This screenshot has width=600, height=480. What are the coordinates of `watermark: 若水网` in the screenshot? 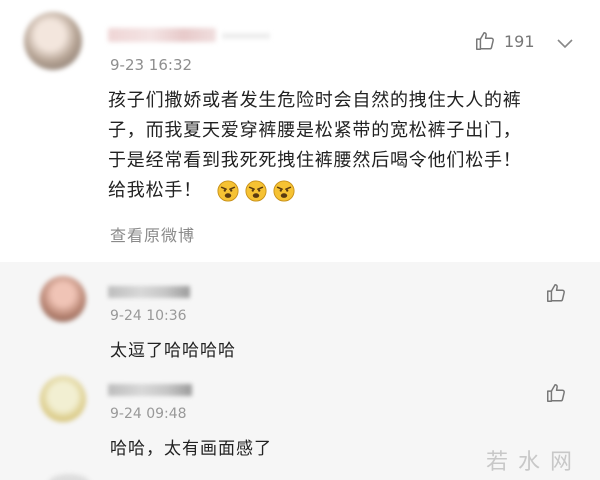 It's located at (533, 462).